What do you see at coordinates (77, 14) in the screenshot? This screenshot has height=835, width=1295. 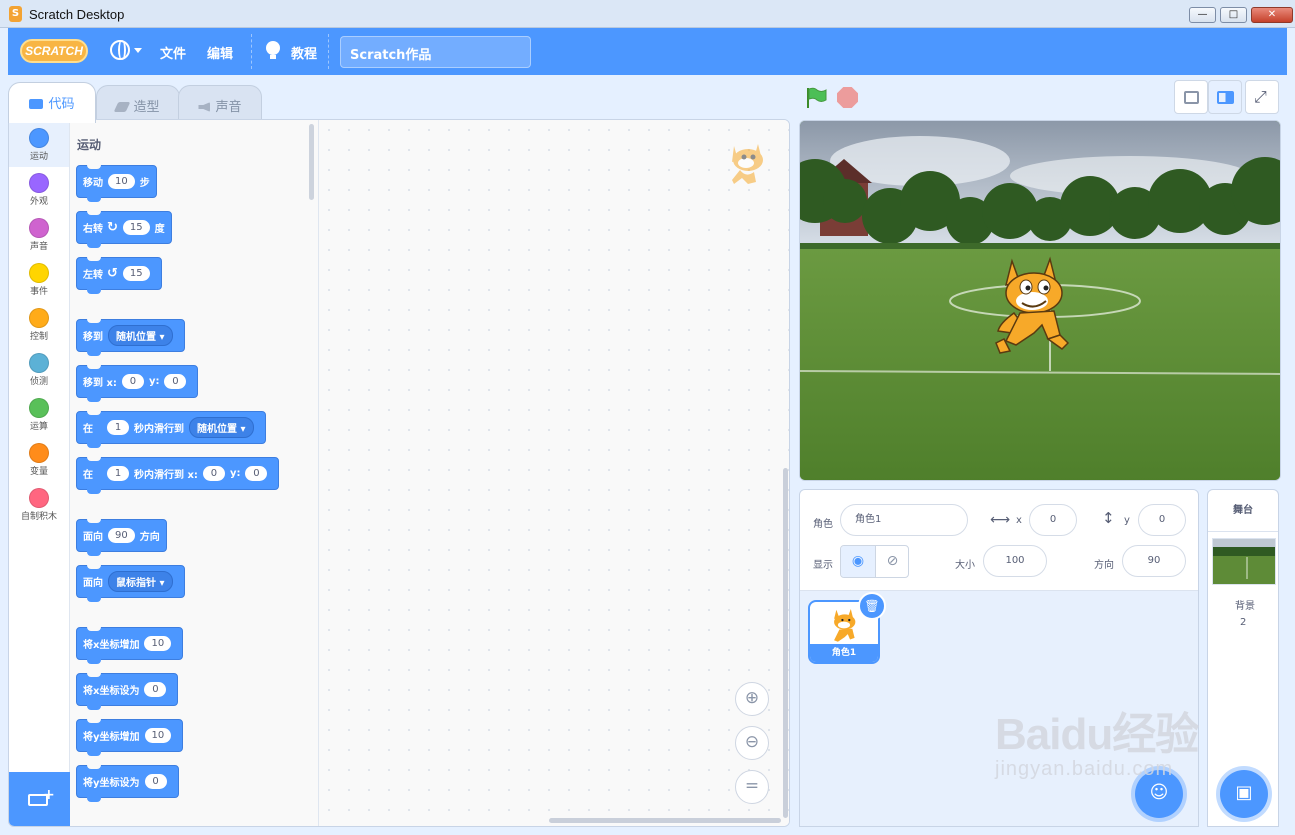 I see `window-title: Scratch Desktop` at bounding box center [77, 14].